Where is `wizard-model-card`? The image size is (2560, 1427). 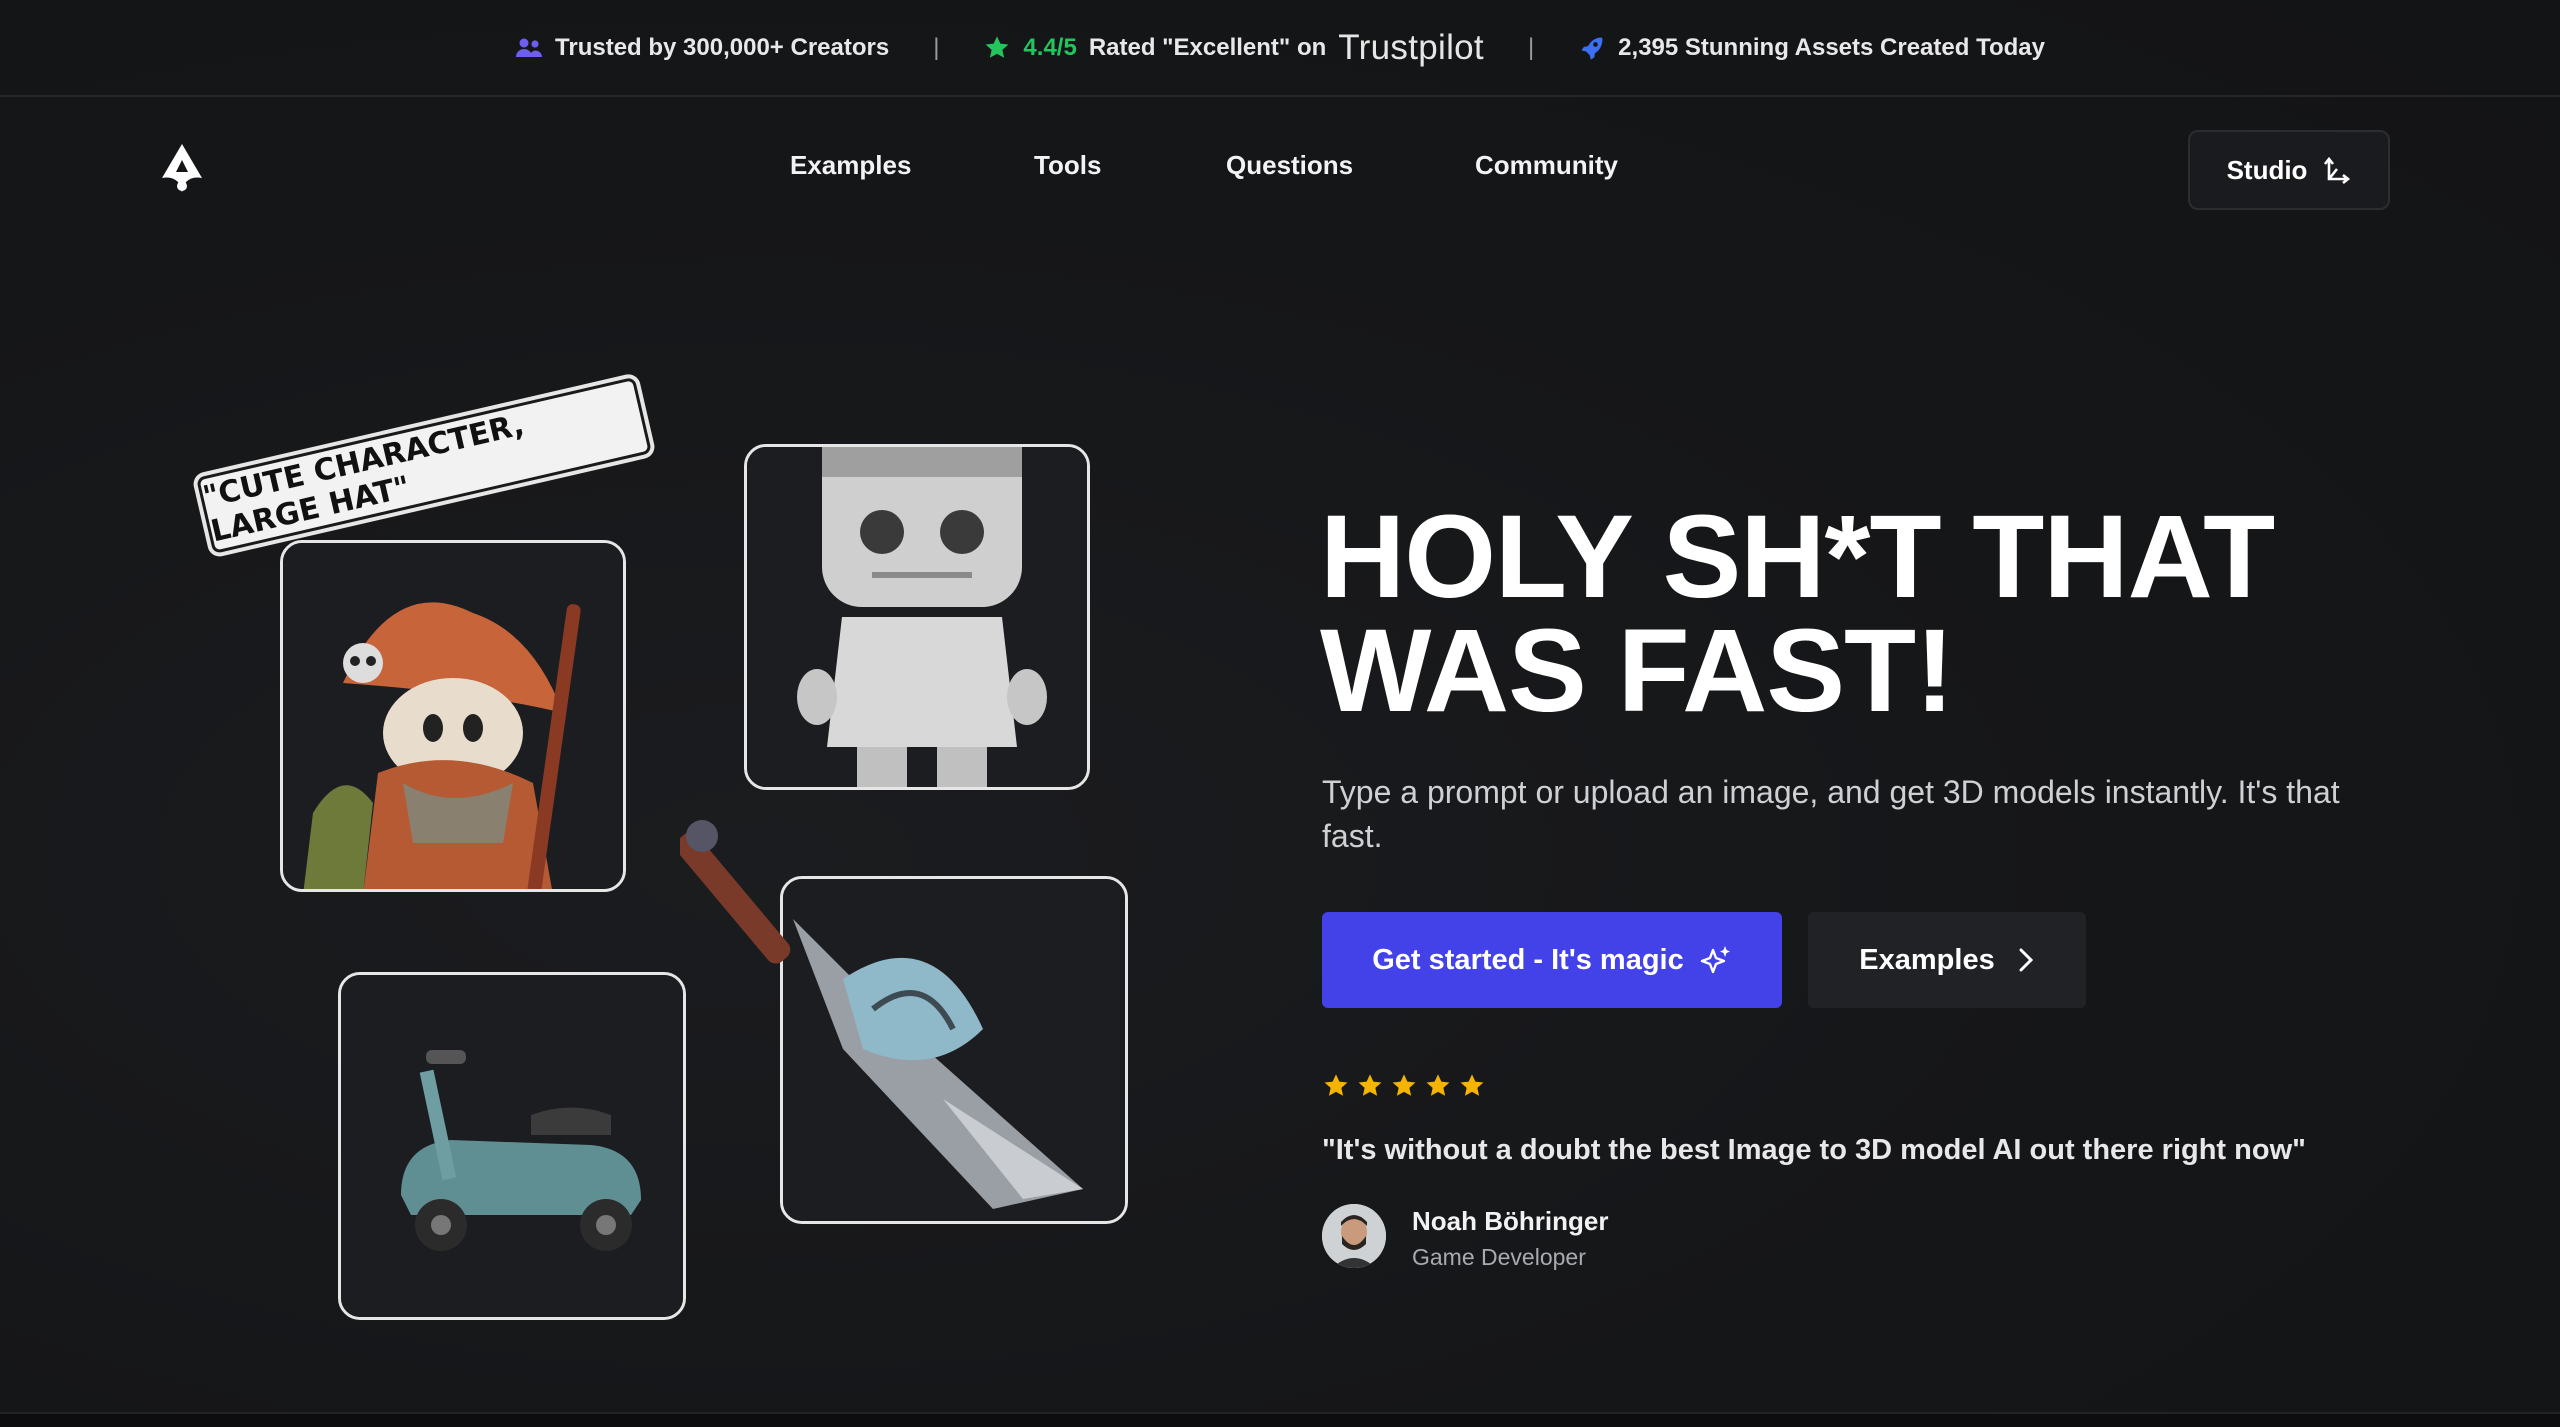 wizard-model-card is located at coordinates (453, 716).